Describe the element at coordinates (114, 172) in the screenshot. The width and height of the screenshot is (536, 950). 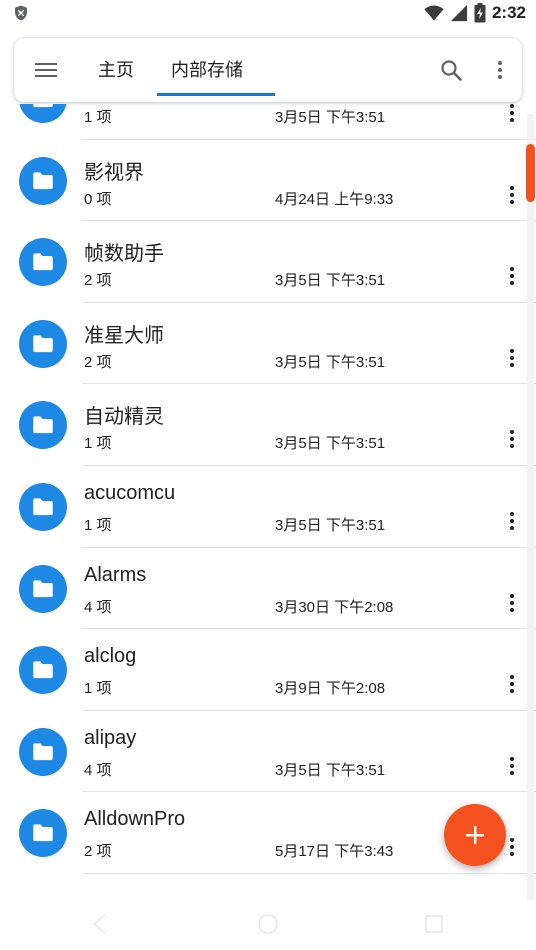
I see `file-name: 影视界` at that location.